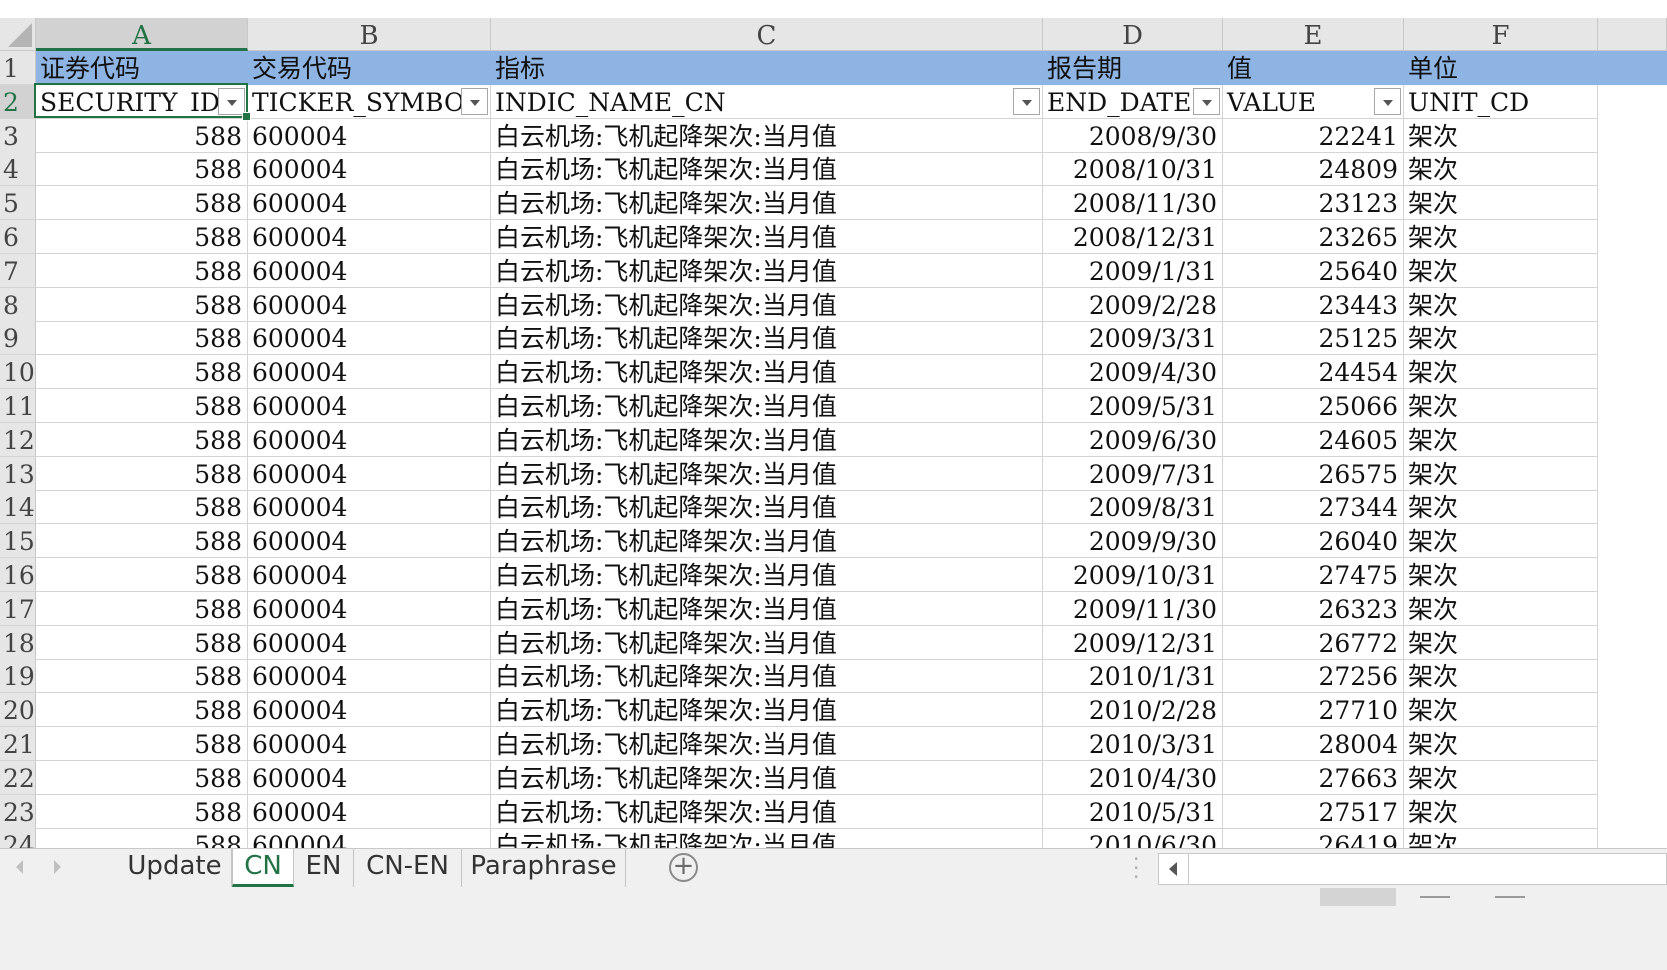  Describe the element at coordinates (18, 338) in the screenshot. I see `row-header: 9` at that location.